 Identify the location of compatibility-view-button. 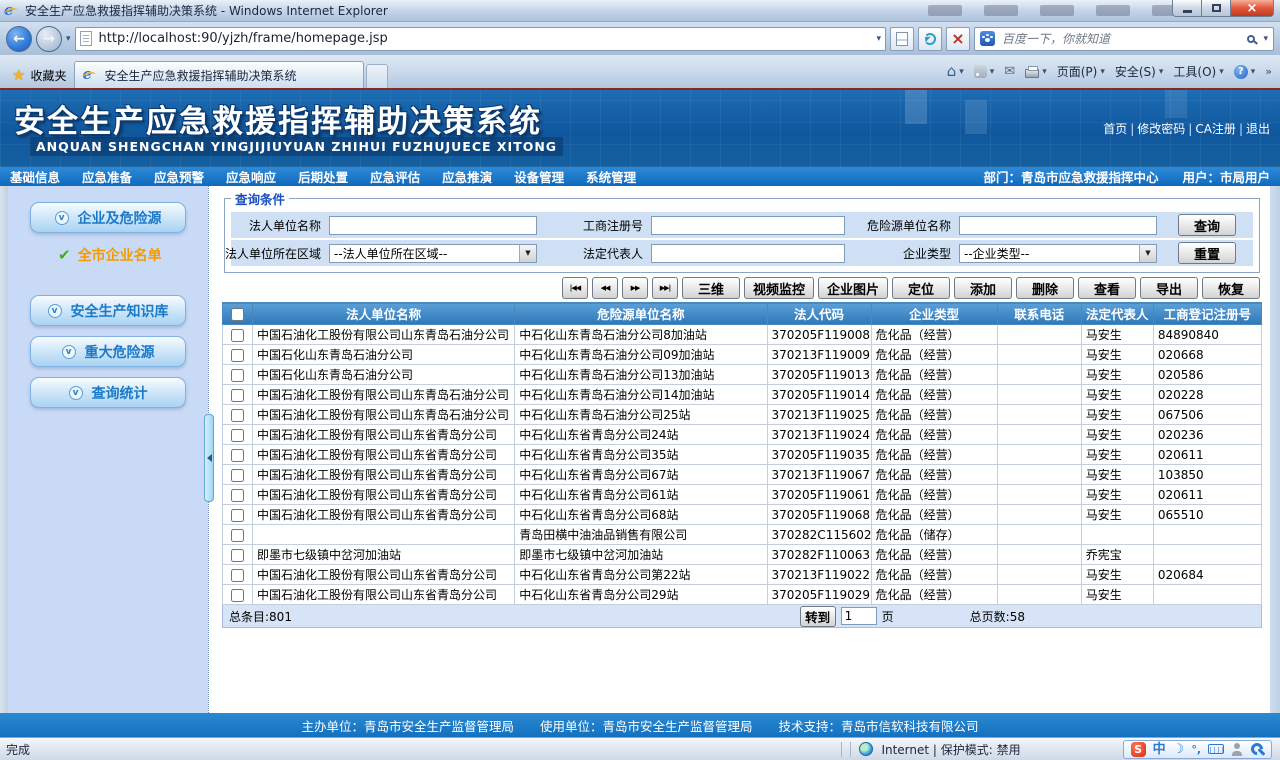
(902, 38).